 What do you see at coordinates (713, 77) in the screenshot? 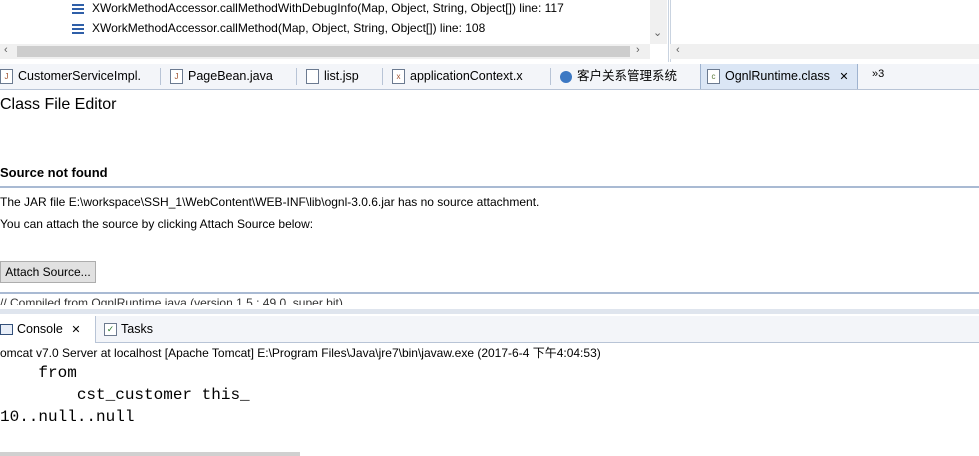
I see `class-file-icon: c` at bounding box center [713, 77].